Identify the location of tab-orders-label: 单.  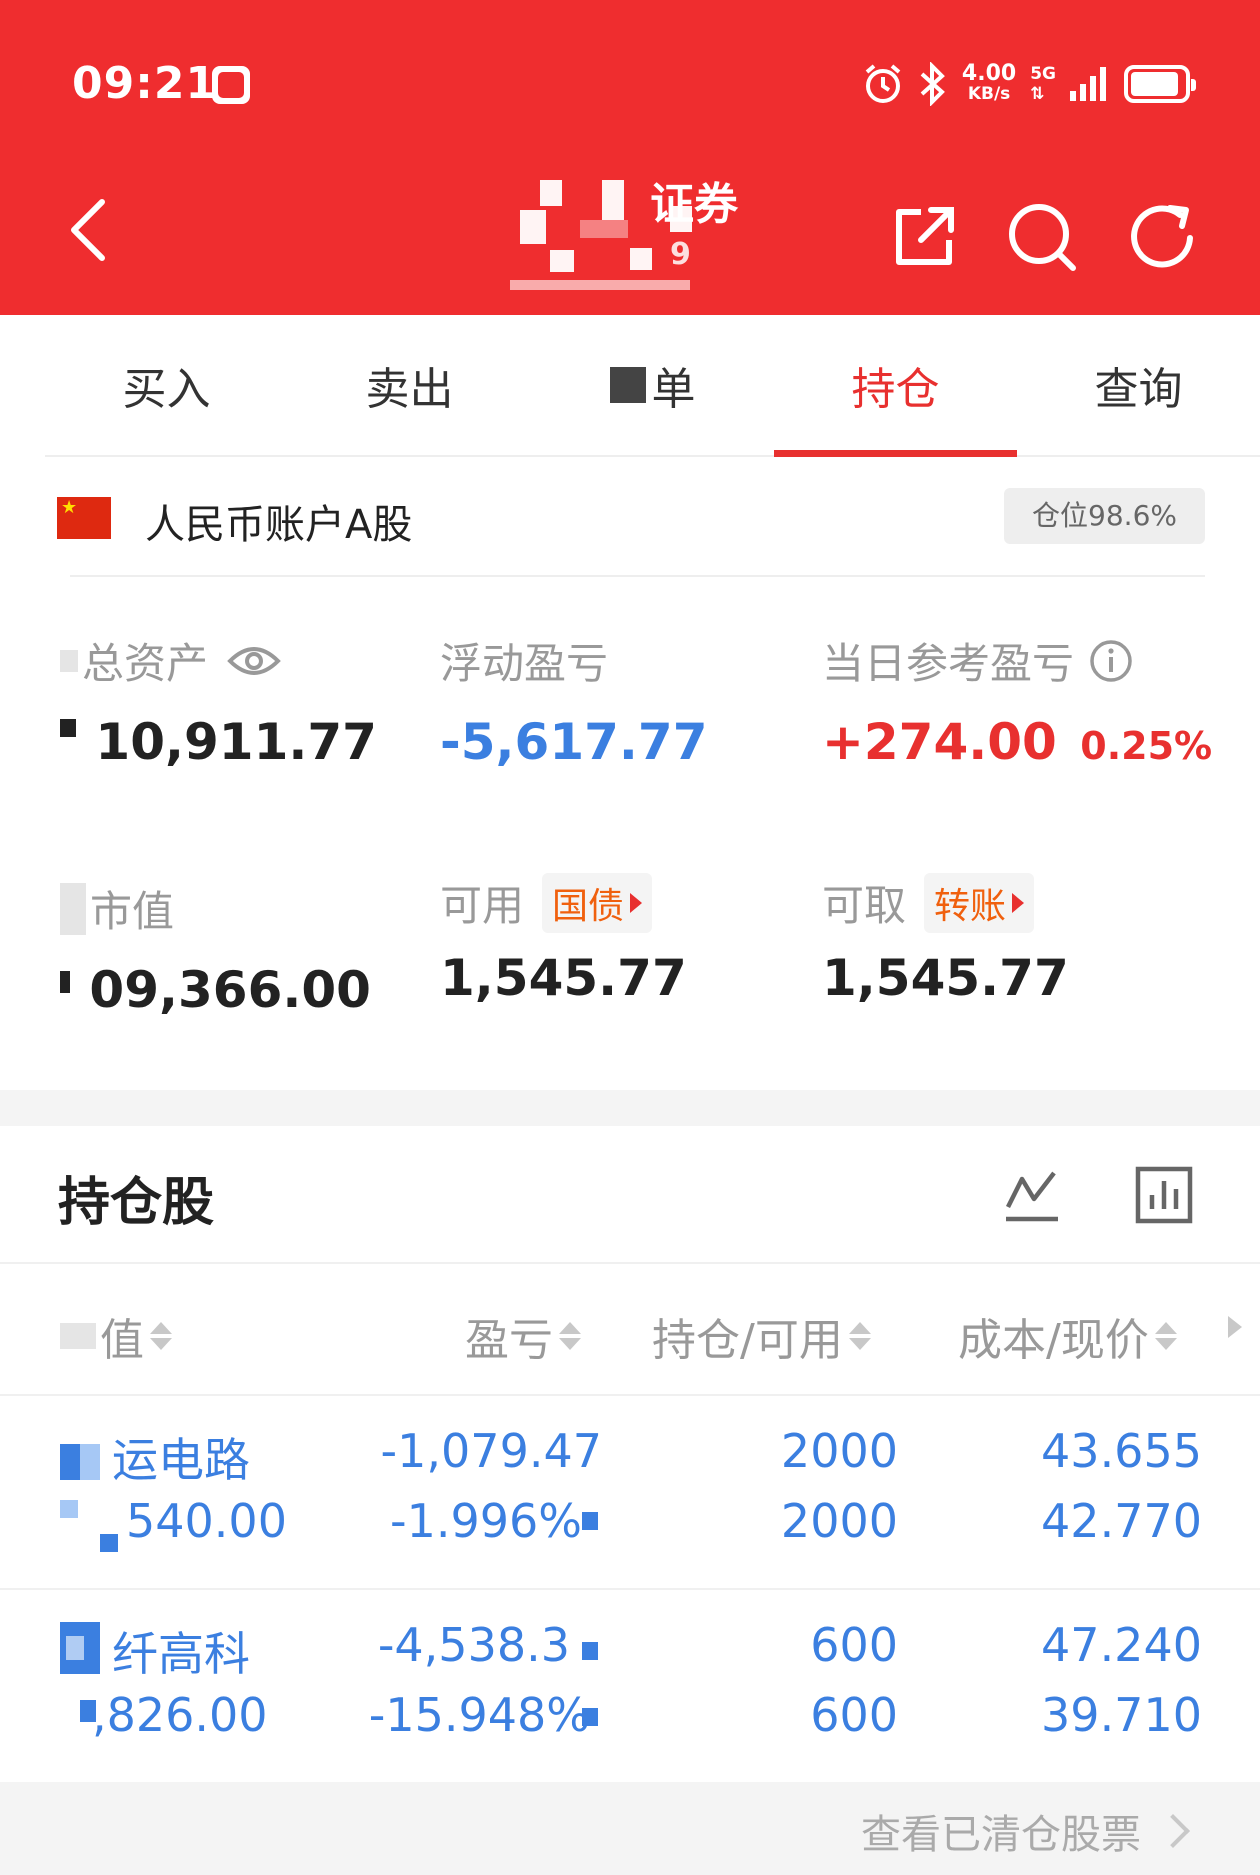
(673, 389).